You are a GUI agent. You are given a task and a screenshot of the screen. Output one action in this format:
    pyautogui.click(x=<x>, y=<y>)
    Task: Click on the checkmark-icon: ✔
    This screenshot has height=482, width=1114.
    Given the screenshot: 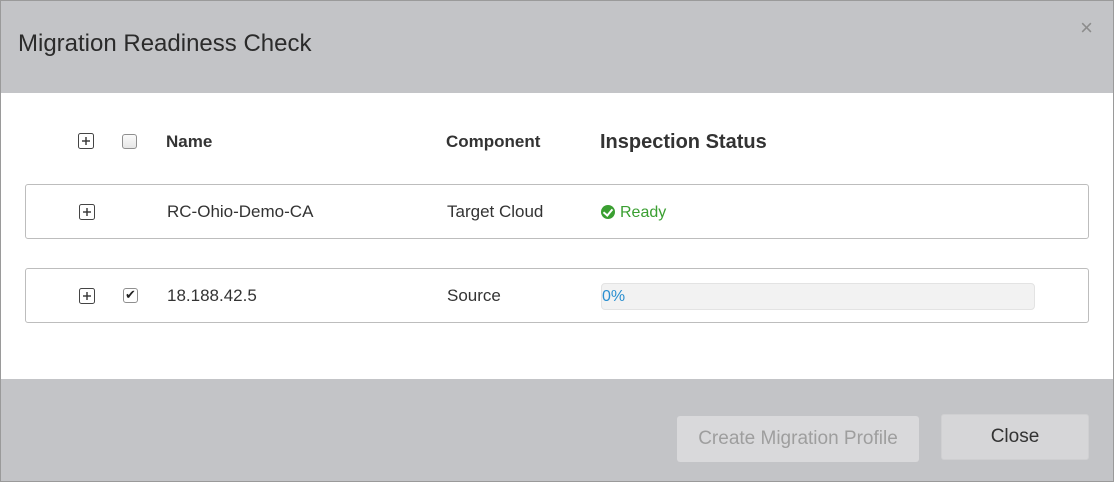 What is the action you would take?
    pyautogui.click(x=130, y=294)
    